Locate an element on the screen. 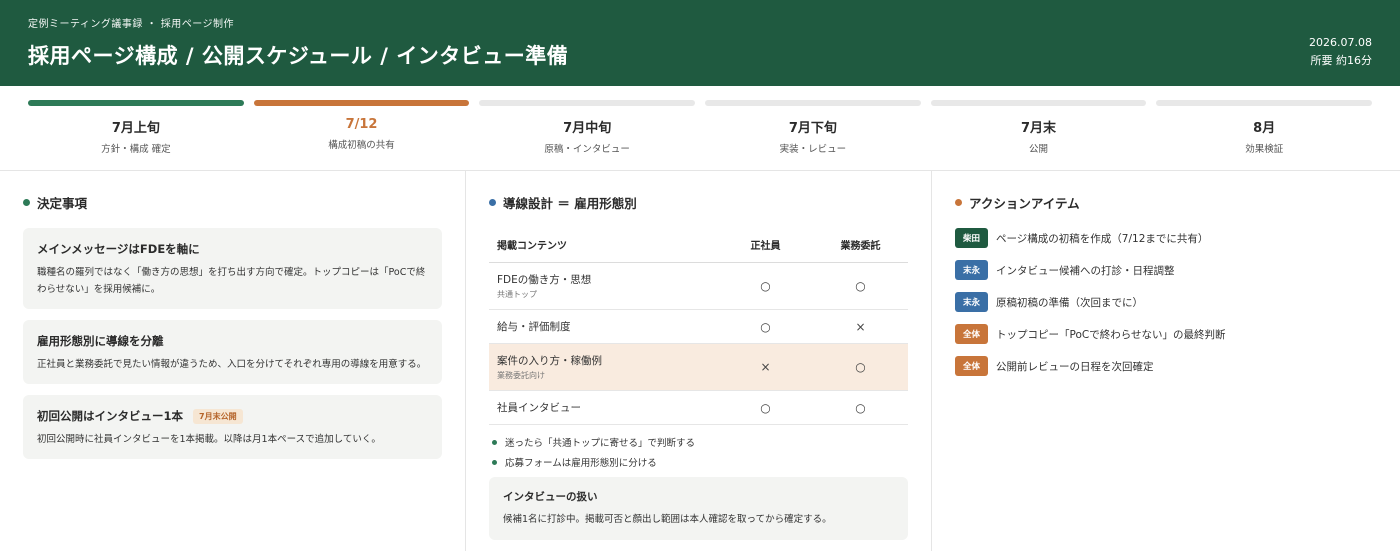 The width and height of the screenshot is (1400, 552). decision-title-row: 初回公開はインタビュー1本 7月末公開 is located at coordinates (232, 416).